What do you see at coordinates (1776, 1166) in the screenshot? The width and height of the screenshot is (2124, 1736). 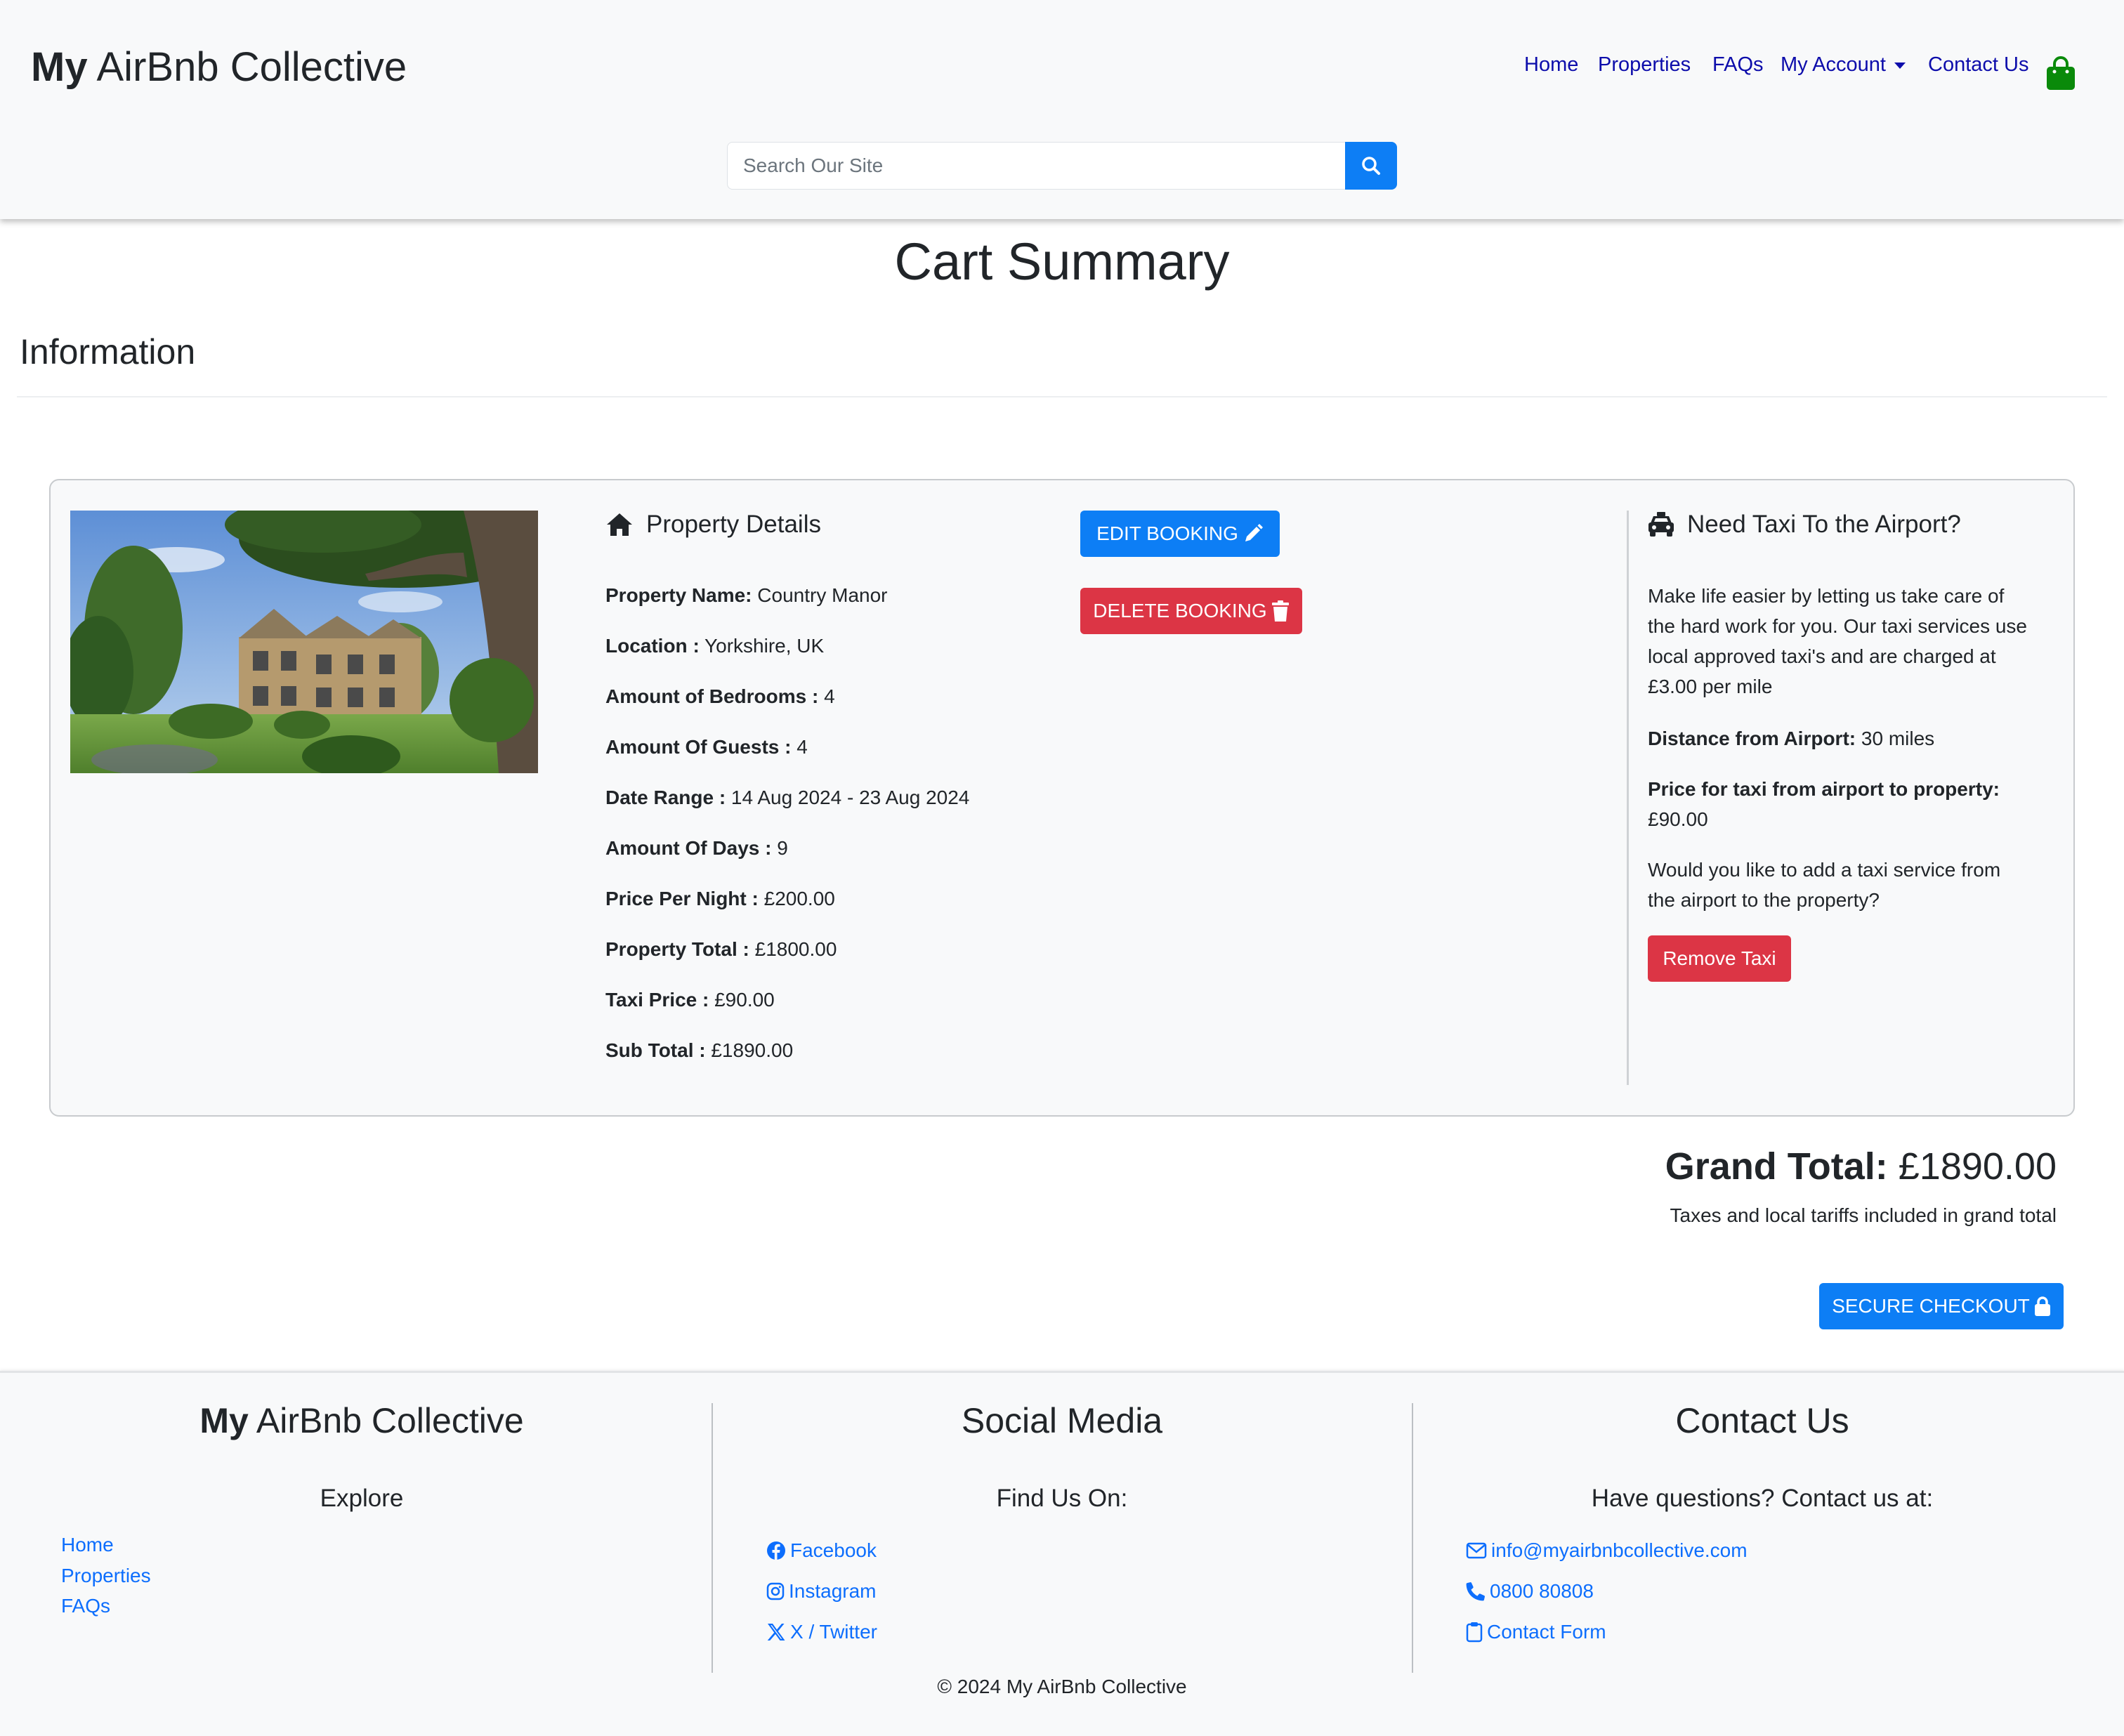 I see `grand-total-label: Grand Total:` at bounding box center [1776, 1166].